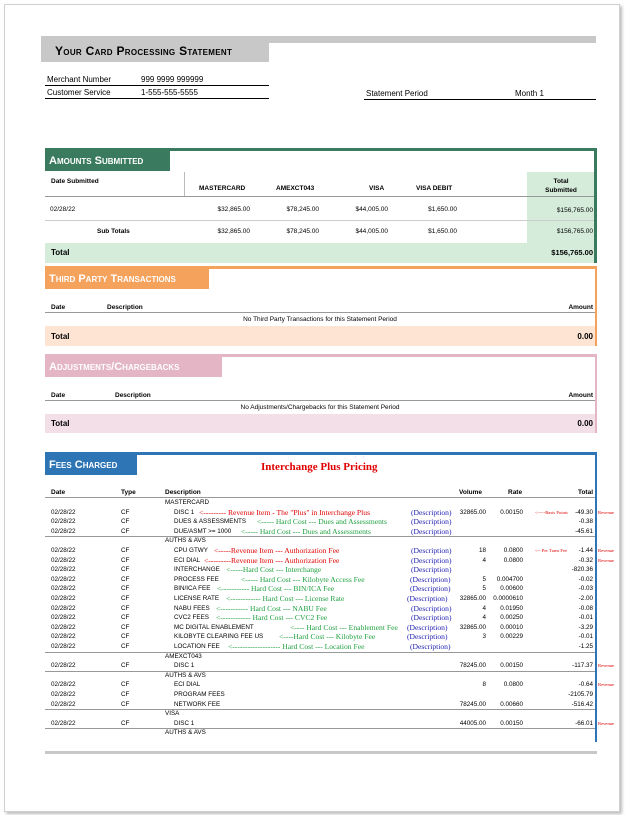  I want to click on adj-total-label: Total, so click(60, 423).